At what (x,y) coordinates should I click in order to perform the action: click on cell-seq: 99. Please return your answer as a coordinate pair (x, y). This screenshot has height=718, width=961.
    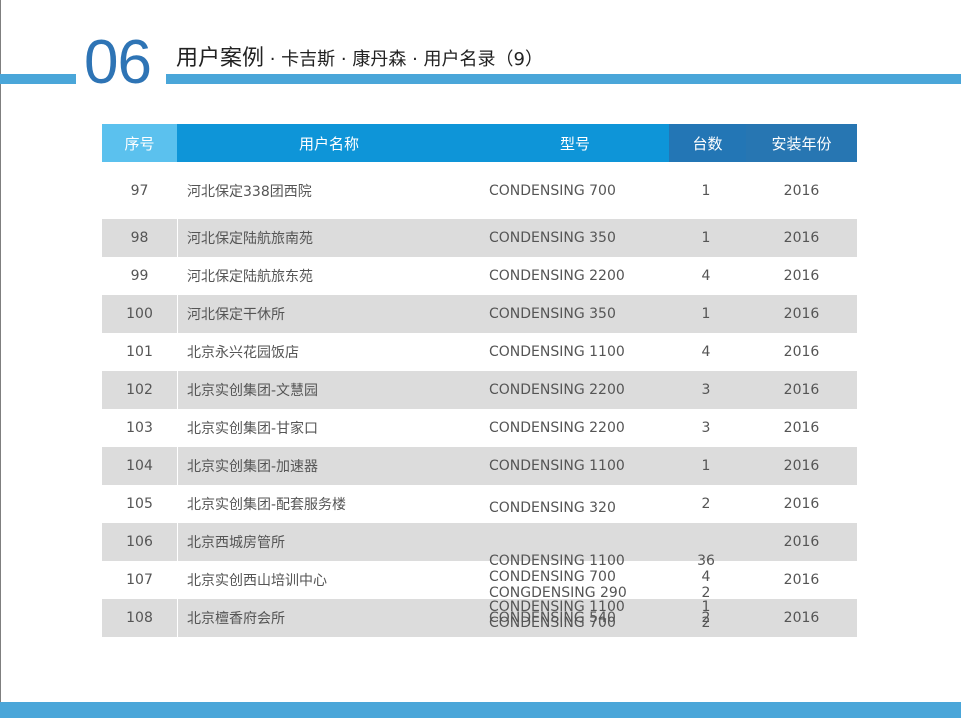
    Looking at the image, I should click on (139, 276).